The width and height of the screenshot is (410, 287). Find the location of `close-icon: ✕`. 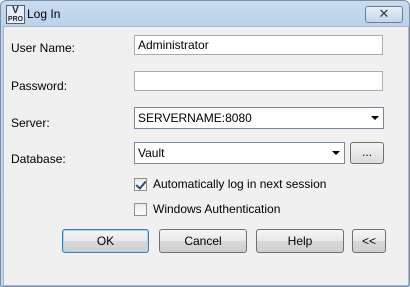

close-icon: ✕ is located at coordinates (384, 13).